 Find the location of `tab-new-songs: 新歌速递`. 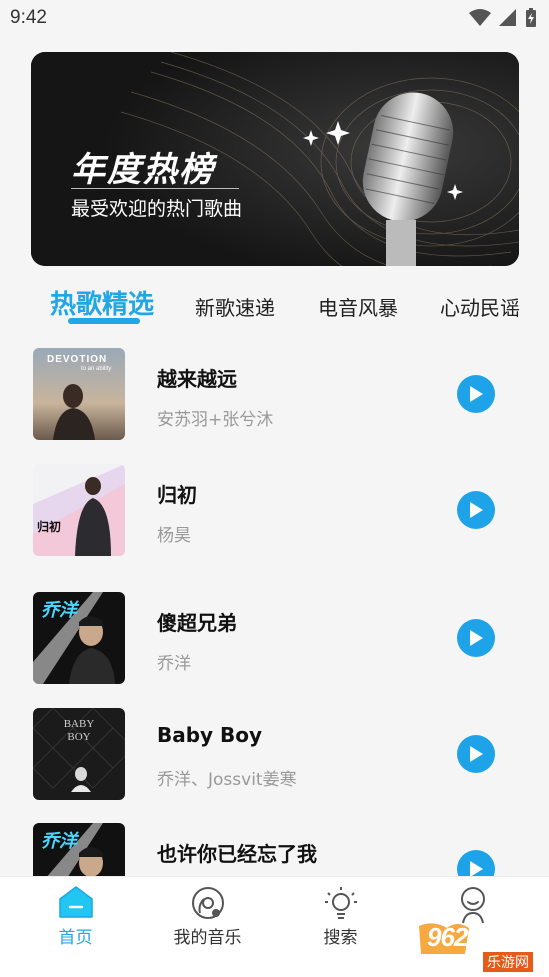

tab-new-songs: 新歌速递 is located at coordinates (235, 306).